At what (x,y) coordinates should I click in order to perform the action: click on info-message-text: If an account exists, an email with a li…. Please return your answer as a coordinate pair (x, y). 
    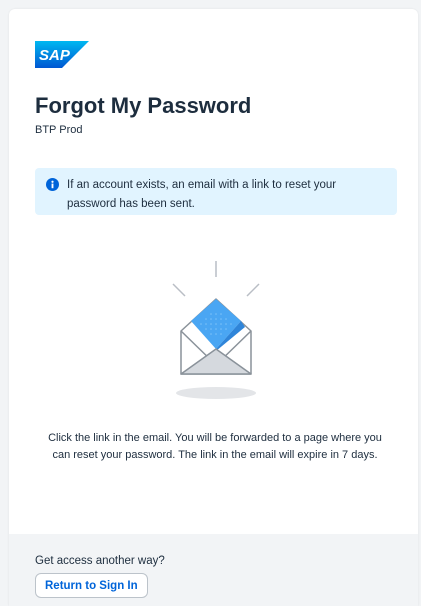
    Looking at the image, I should click on (202, 194).